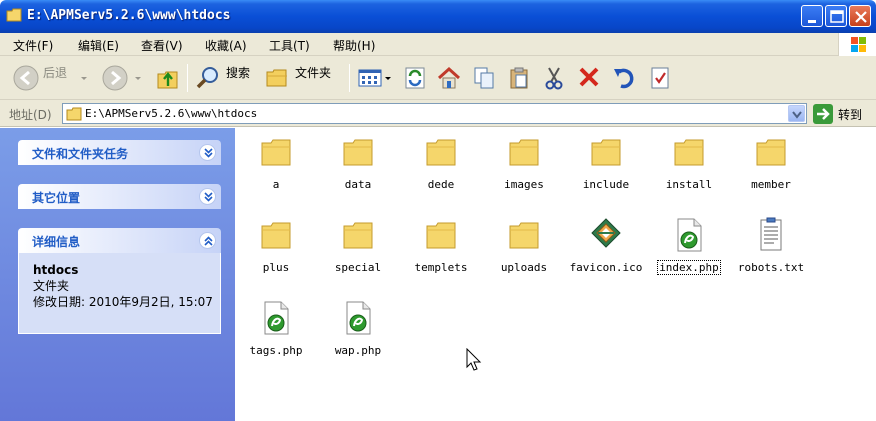  What do you see at coordinates (354, 45) in the screenshot?
I see `menu-help: 帮助(H)` at bounding box center [354, 45].